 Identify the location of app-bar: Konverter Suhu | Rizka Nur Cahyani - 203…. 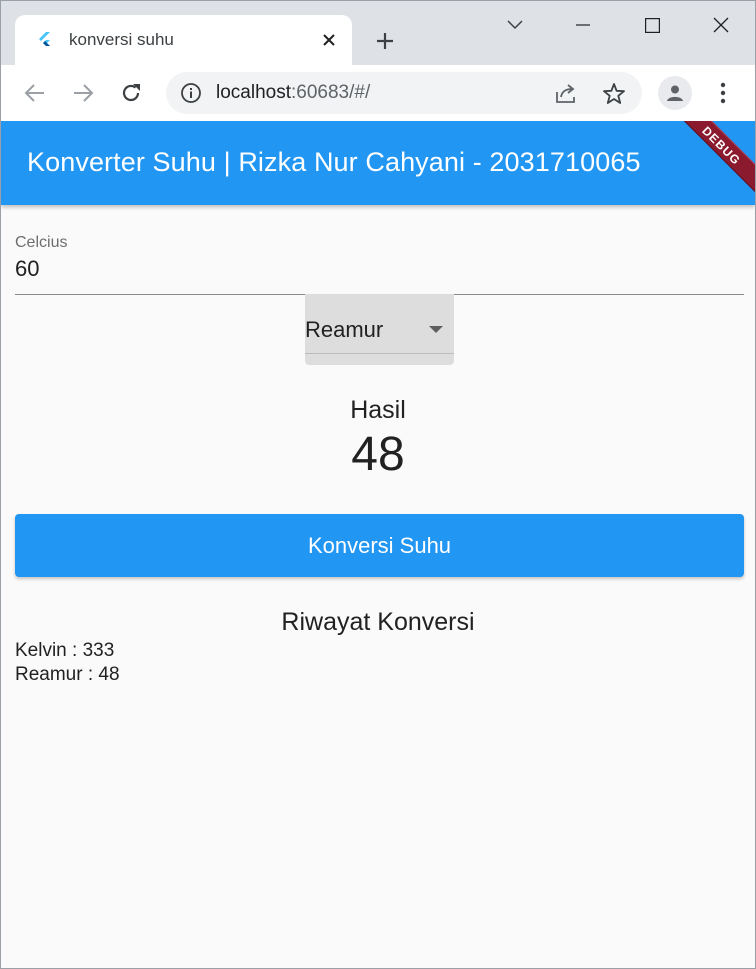
(378, 163).